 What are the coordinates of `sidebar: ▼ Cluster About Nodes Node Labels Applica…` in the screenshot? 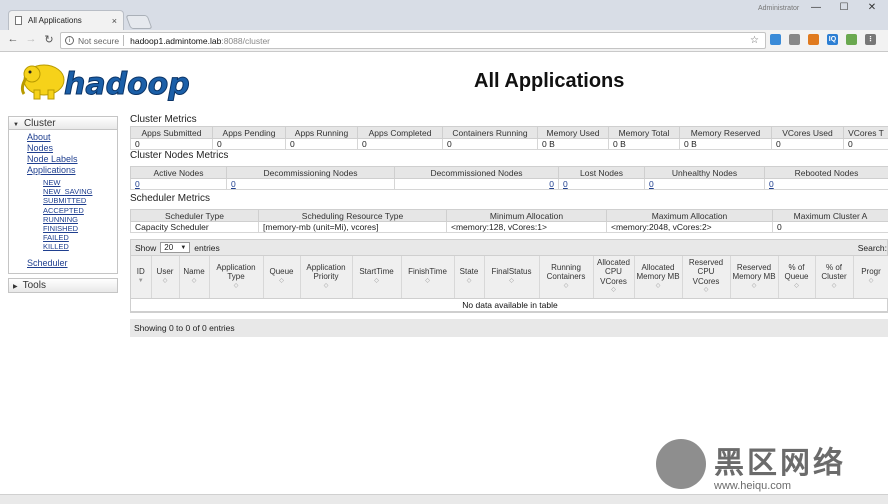 It's located at (63, 204).